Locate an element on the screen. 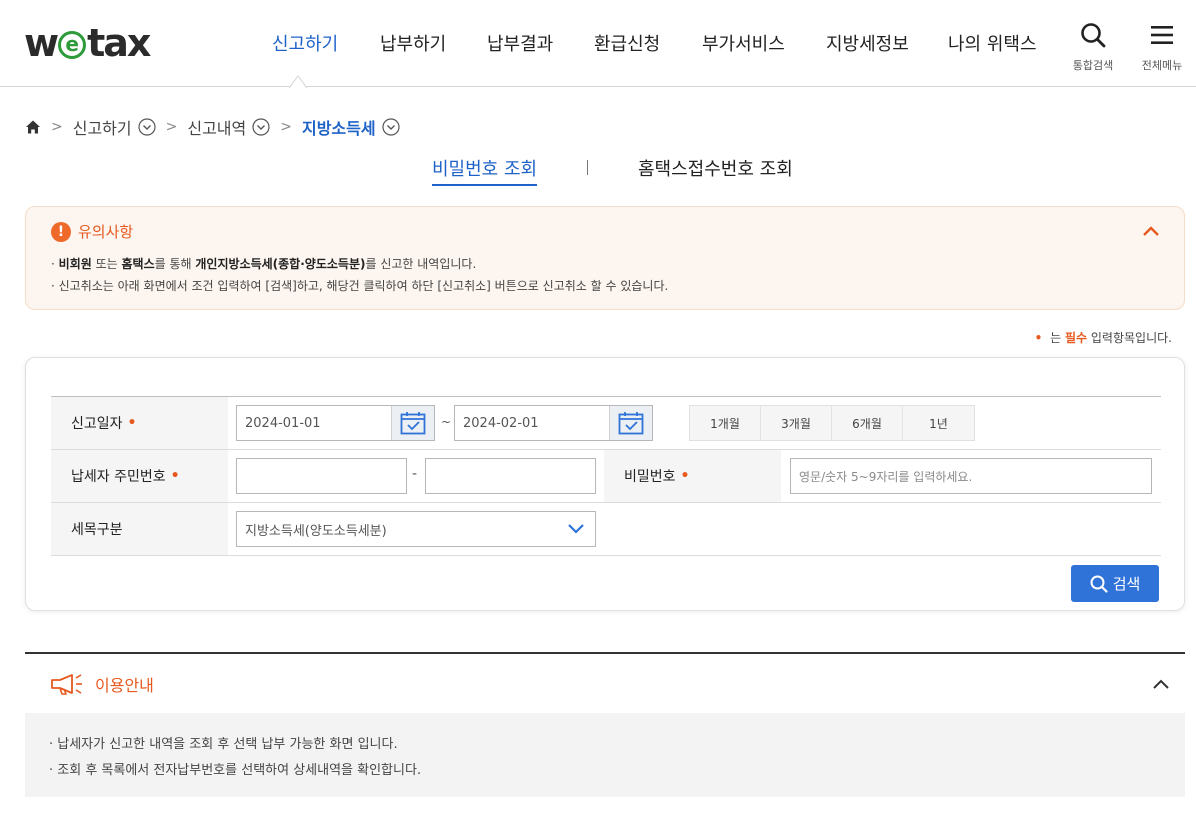 Image resolution: width=1196 pixels, height=821 pixels. period-1-year-button: 1년 is located at coordinates (938, 423).